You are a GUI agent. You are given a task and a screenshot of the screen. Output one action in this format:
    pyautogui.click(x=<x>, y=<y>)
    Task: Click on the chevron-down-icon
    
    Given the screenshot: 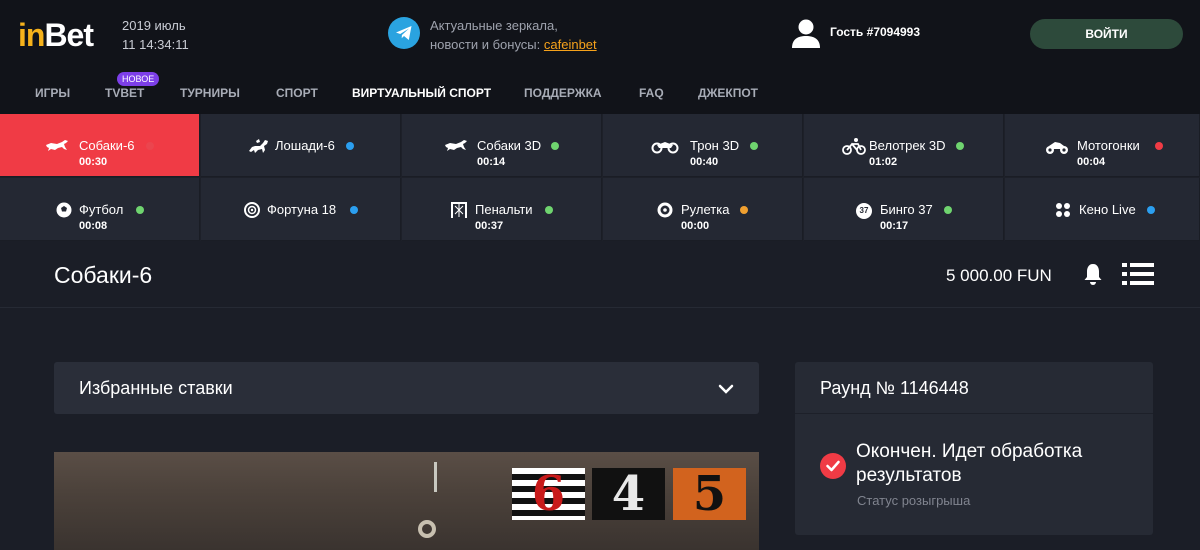 What is the action you would take?
    pyautogui.click(x=726, y=389)
    